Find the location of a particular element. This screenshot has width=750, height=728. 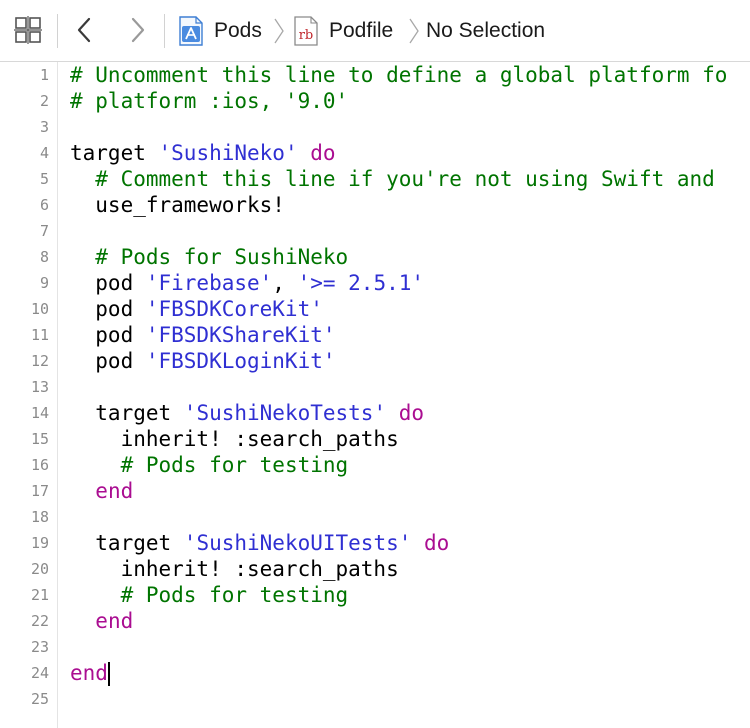

code-token-string: 'SushiNeko' is located at coordinates (228, 153).